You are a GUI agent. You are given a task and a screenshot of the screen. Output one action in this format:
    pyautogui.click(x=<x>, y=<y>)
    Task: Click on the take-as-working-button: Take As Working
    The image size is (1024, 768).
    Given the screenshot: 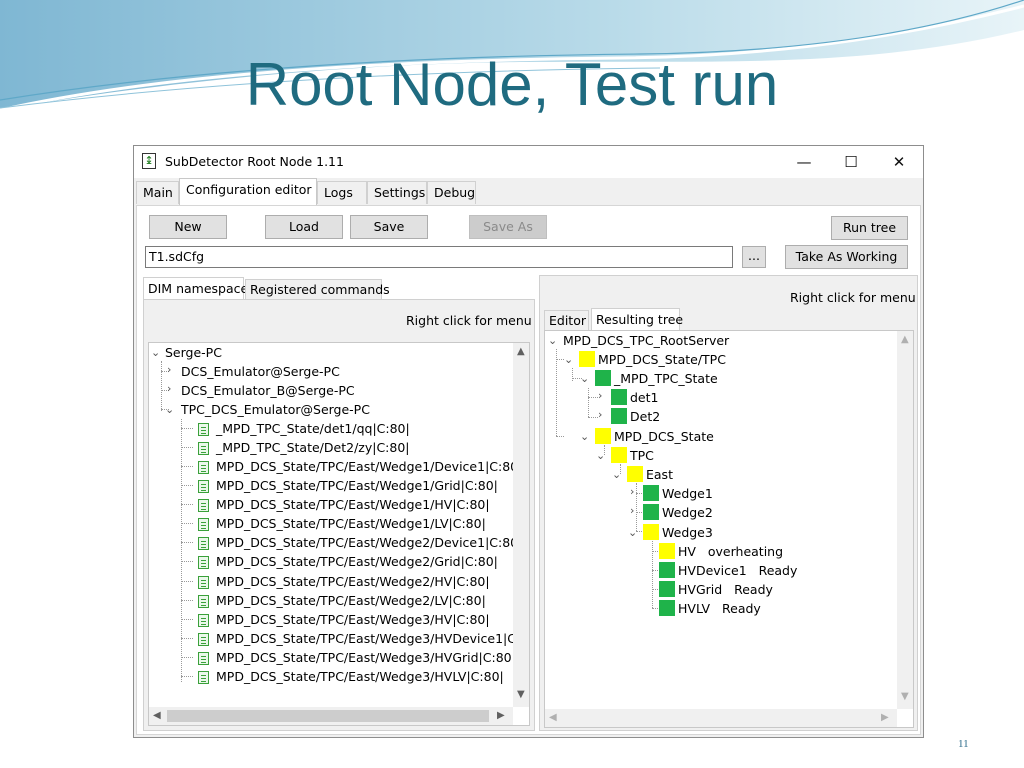 What is the action you would take?
    pyautogui.click(x=846, y=257)
    